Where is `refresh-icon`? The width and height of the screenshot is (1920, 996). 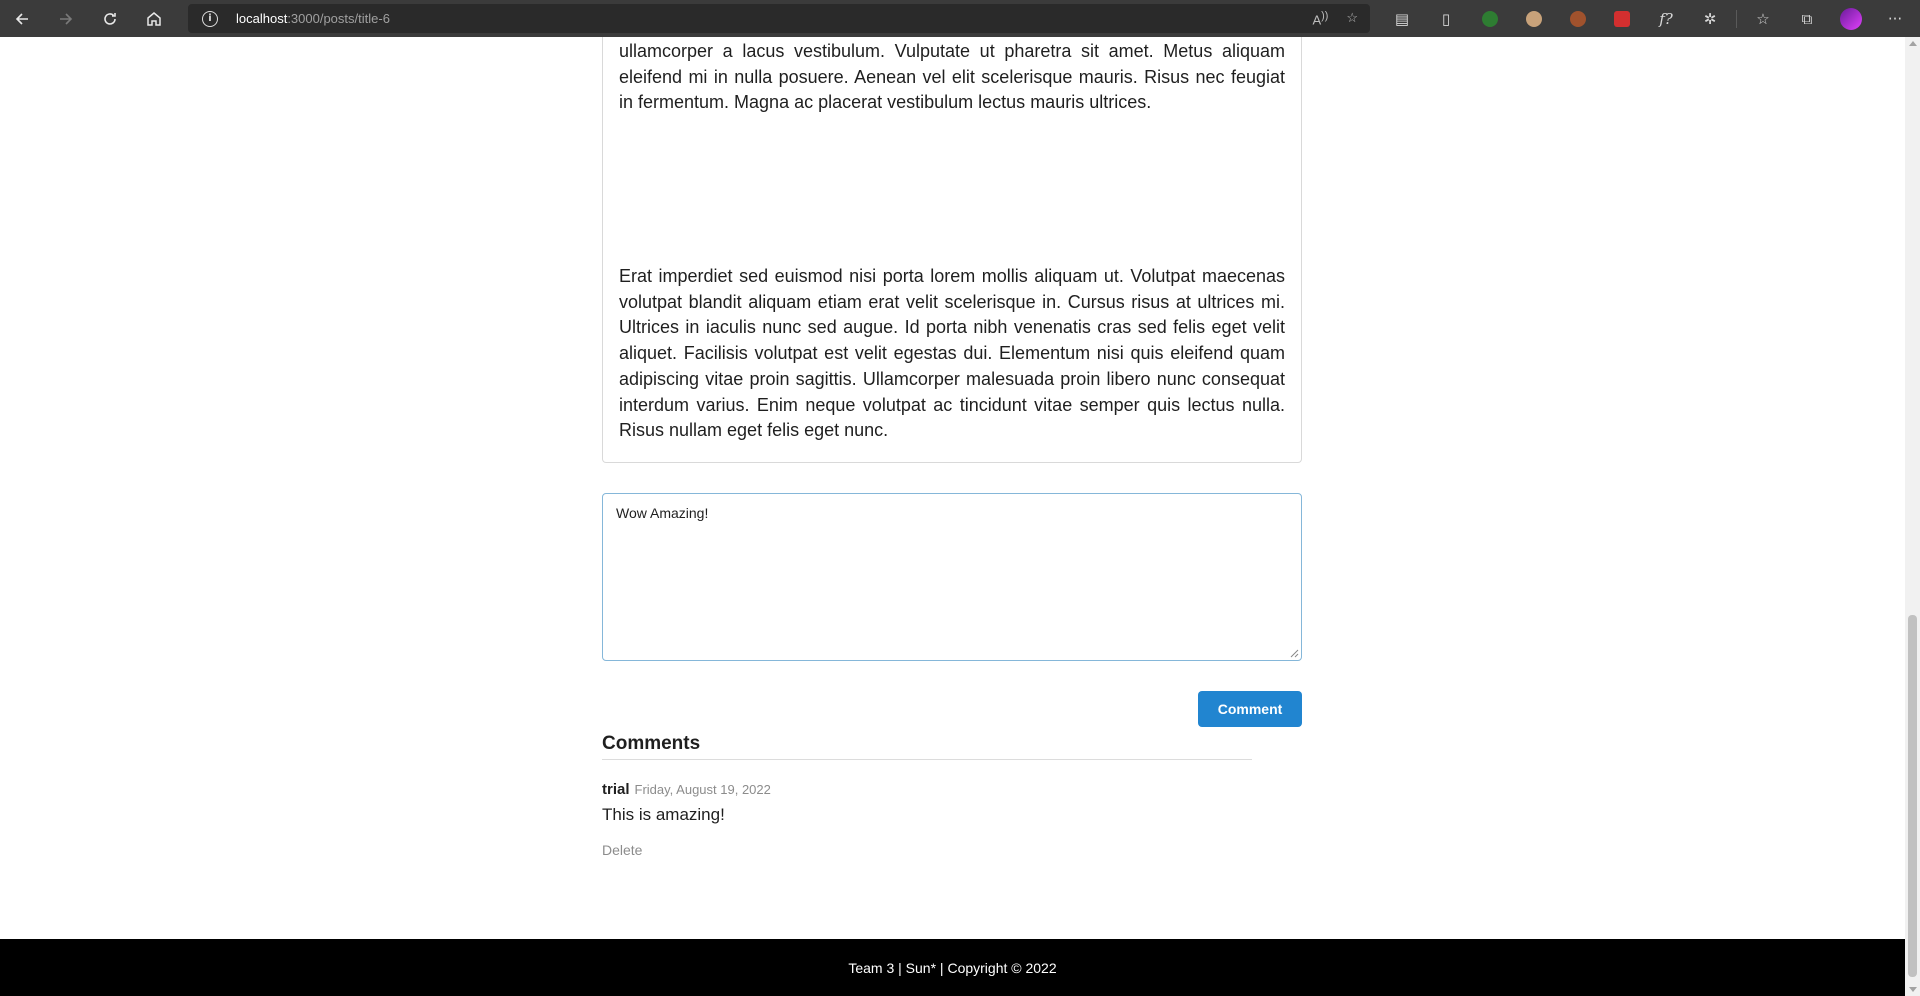
refresh-icon is located at coordinates (110, 18).